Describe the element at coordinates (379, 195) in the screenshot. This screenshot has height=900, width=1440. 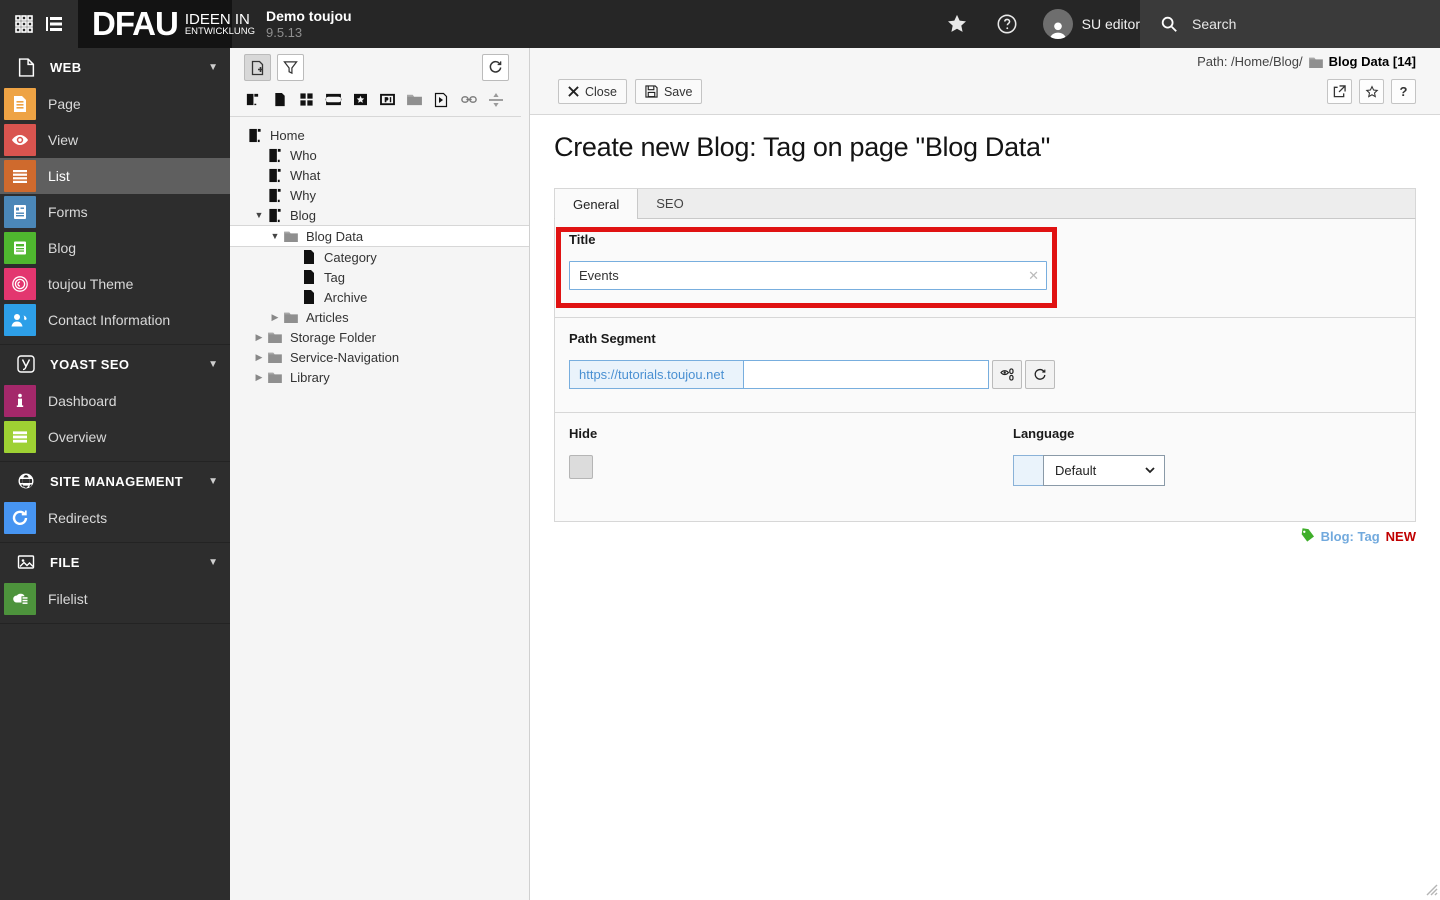
I see `tree-node-why: Why` at that location.